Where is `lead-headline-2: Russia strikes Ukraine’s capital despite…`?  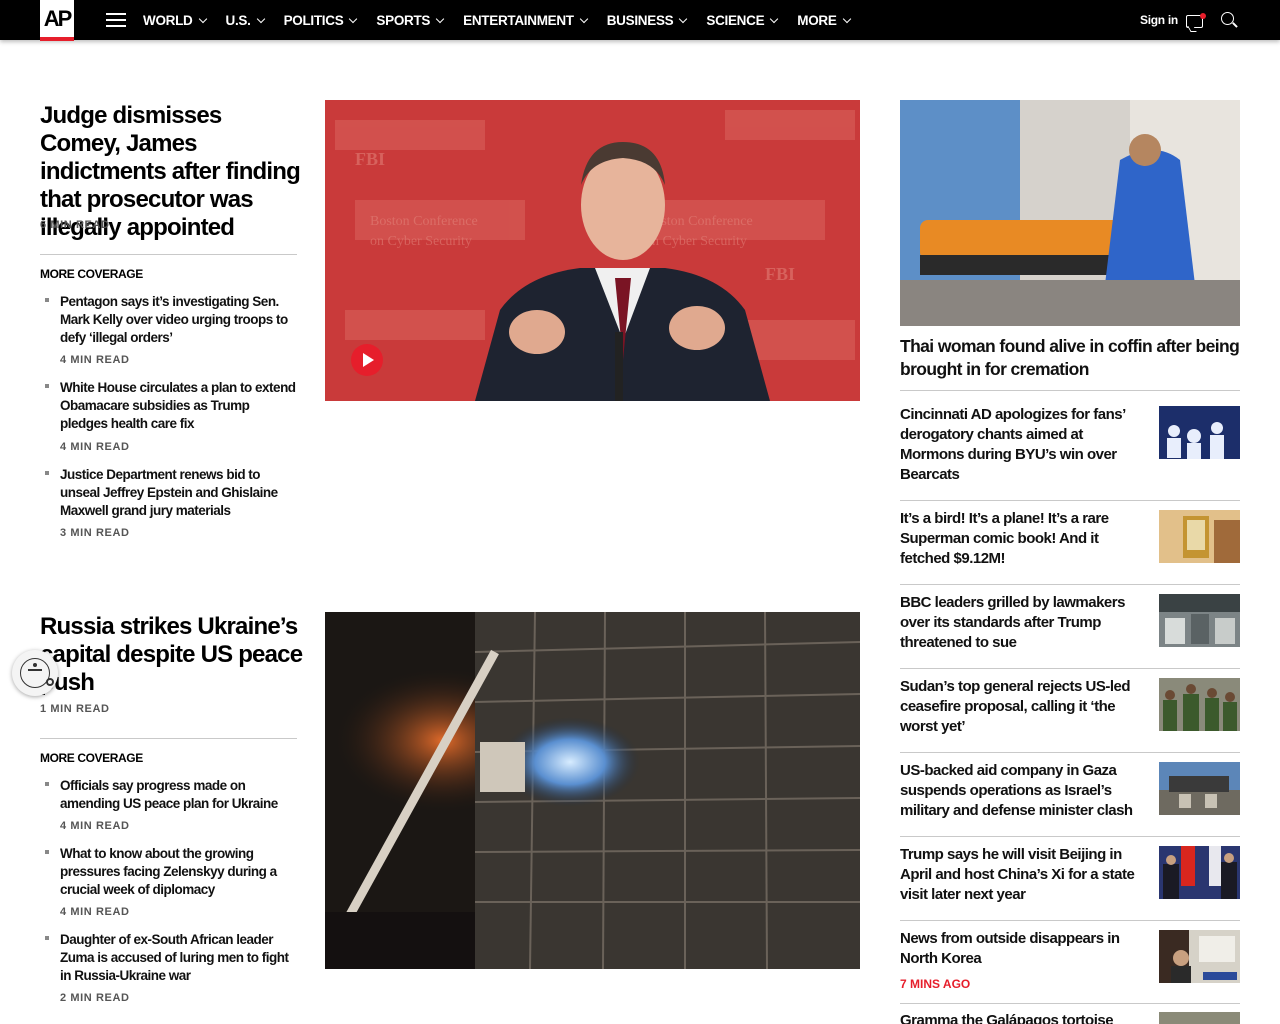
lead-headline-2: Russia strikes Ukraine’s capital despite… is located at coordinates (172, 655).